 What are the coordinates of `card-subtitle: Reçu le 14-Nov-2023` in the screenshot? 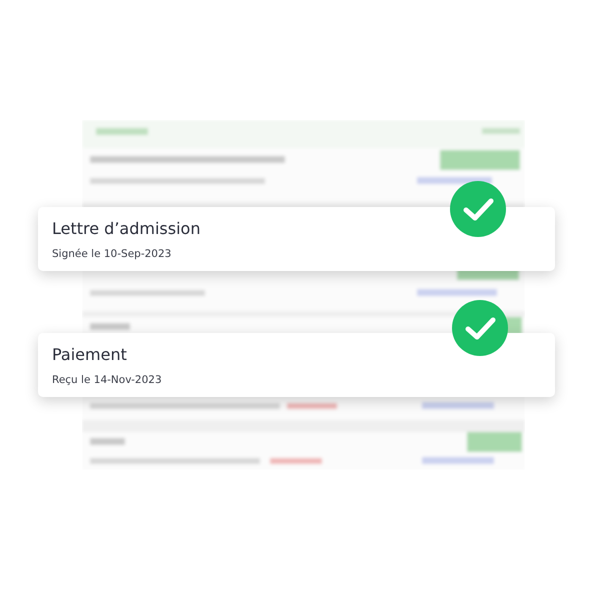 It's located at (107, 380).